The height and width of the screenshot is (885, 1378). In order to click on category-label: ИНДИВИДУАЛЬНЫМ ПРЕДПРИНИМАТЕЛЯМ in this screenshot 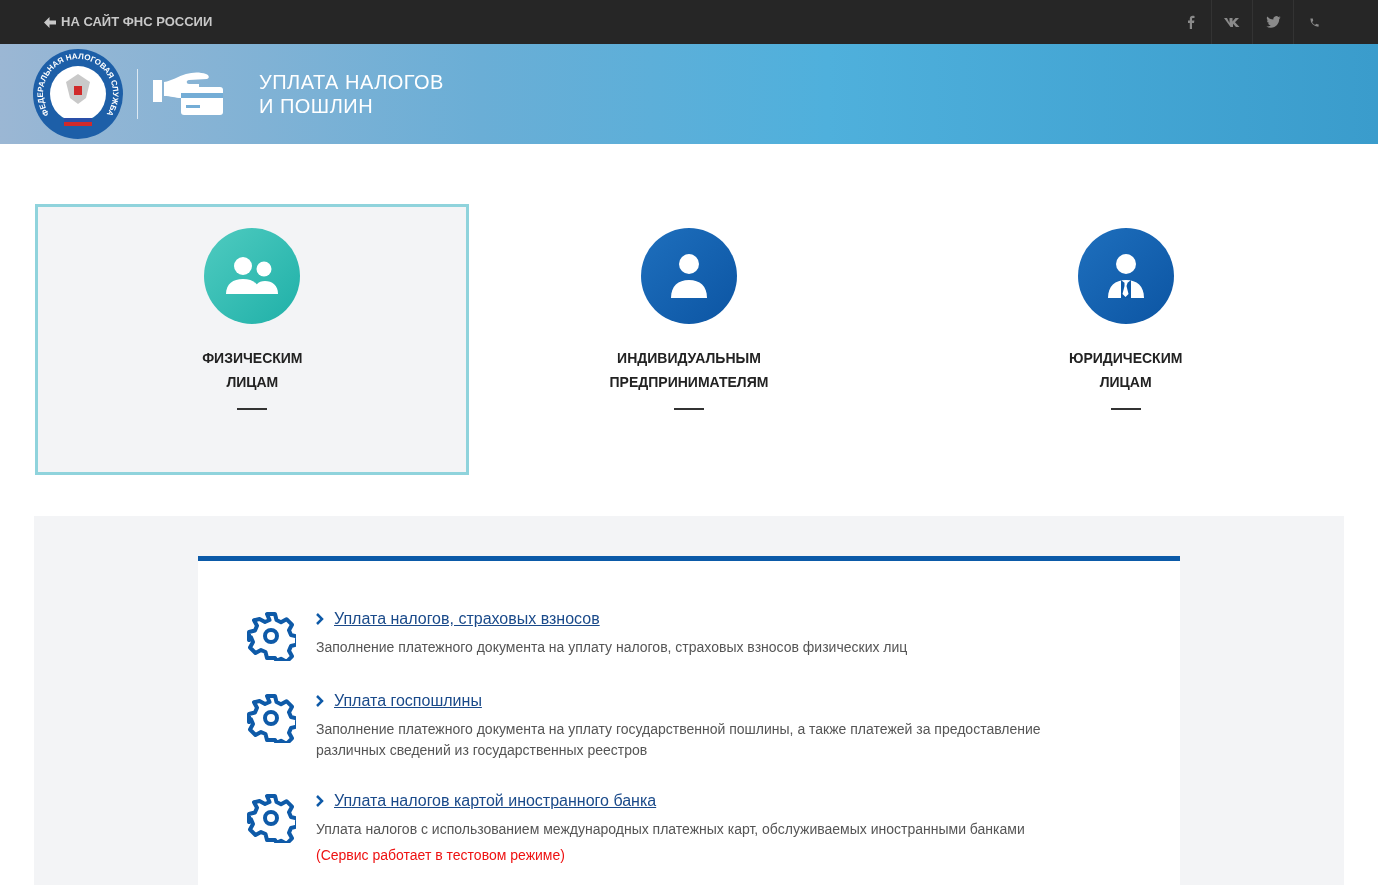, I will do `click(689, 370)`.